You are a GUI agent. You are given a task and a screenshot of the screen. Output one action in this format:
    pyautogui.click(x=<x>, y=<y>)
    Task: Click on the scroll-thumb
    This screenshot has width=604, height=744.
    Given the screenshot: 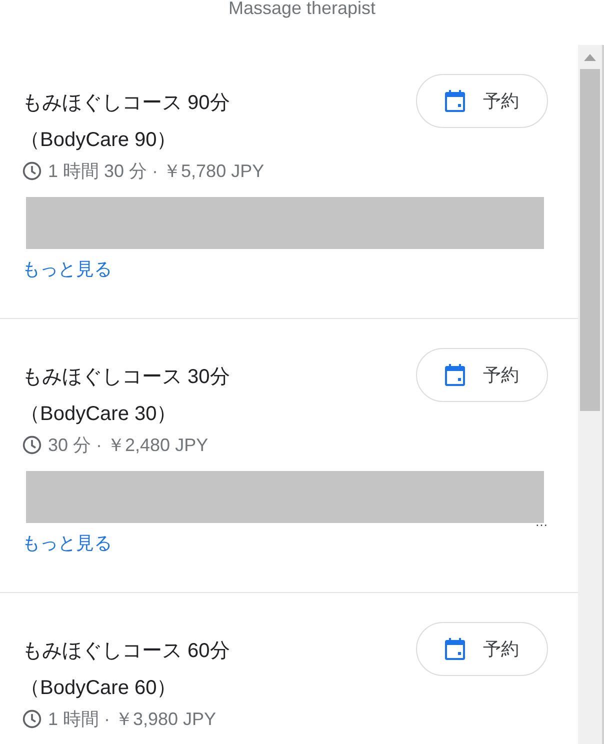 What is the action you would take?
    pyautogui.click(x=590, y=240)
    